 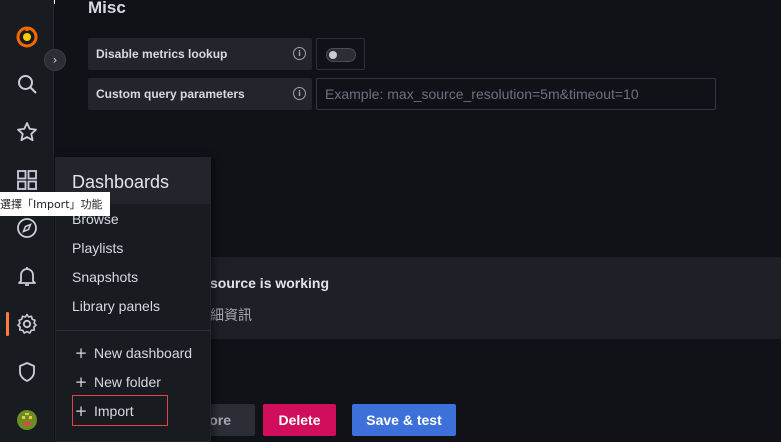 I want to click on save-test-button: Save & test, so click(x=404, y=420).